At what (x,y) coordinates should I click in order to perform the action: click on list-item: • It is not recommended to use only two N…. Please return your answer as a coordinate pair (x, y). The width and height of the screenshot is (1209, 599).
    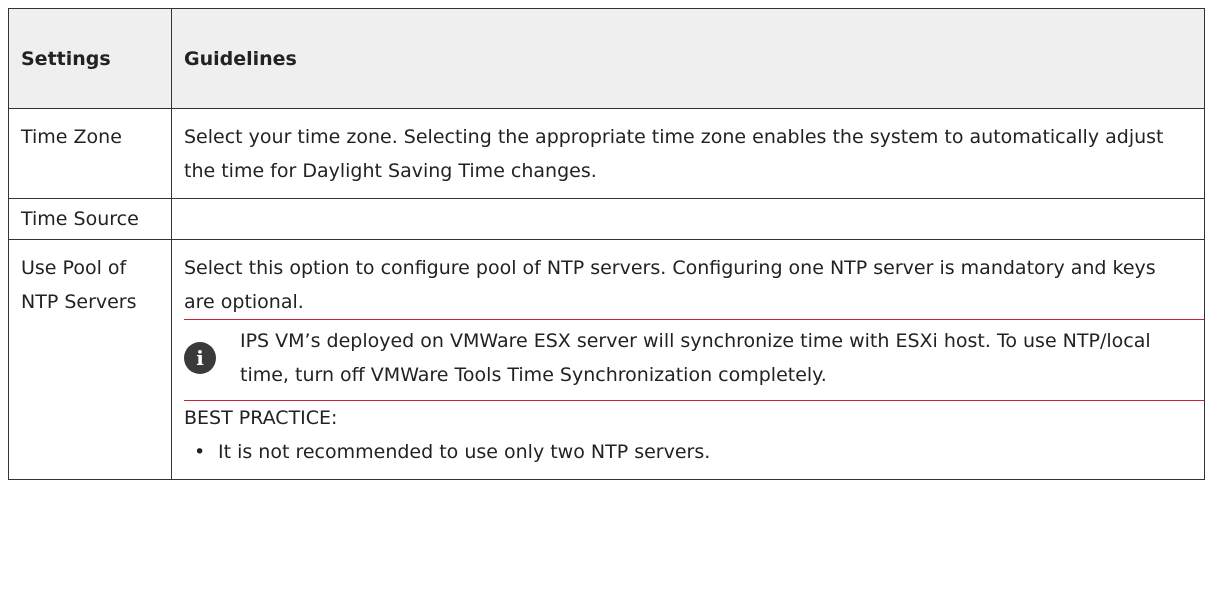
    Looking at the image, I should click on (688, 452).